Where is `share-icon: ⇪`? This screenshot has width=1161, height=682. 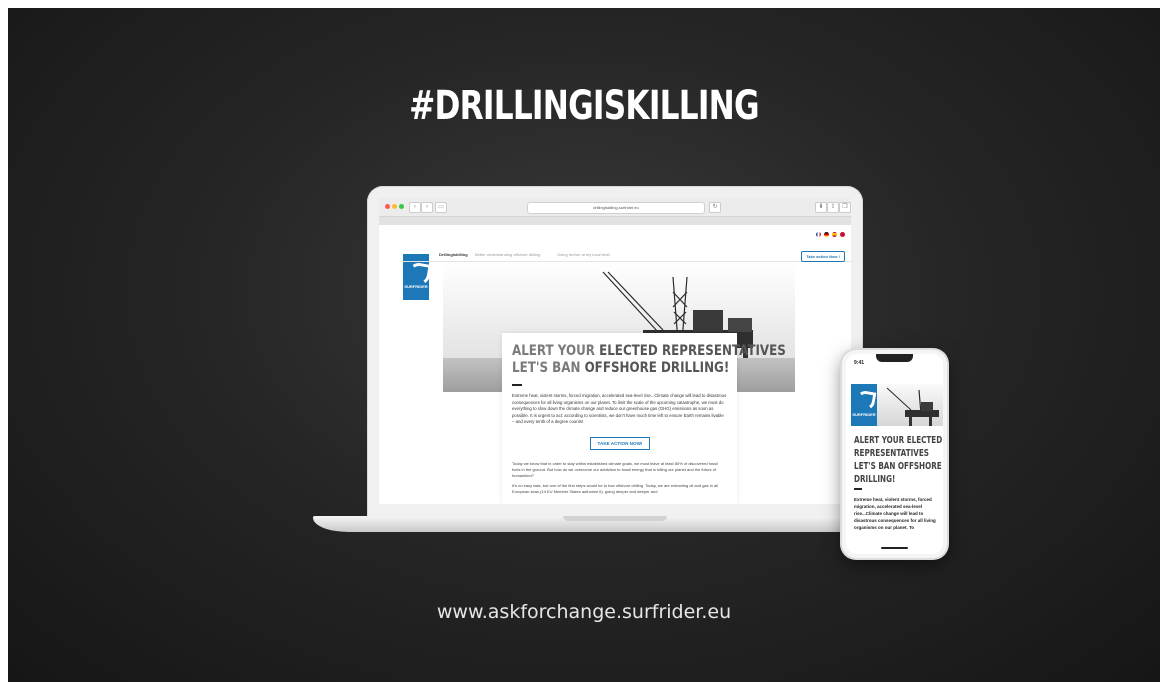
share-icon: ⇪ is located at coordinates (833, 207).